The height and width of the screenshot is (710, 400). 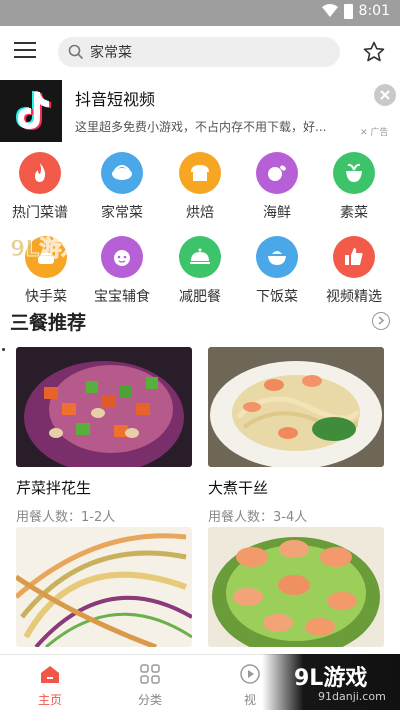 I want to click on category-hot-recipes: 热门菜谱, so click(x=40, y=185).